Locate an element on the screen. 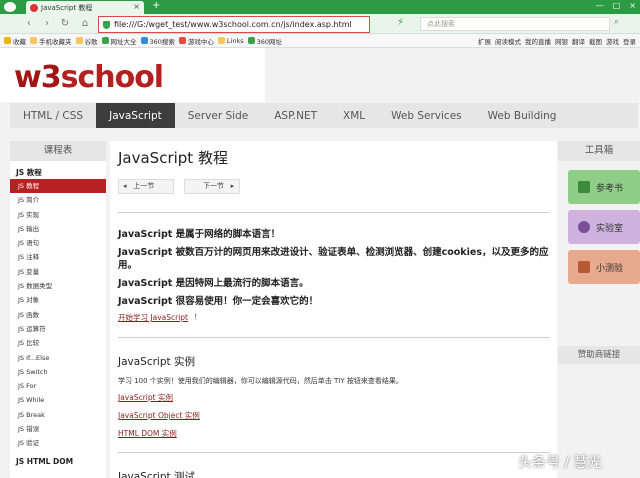  sidebar-item: JS While is located at coordinates (58, 400).